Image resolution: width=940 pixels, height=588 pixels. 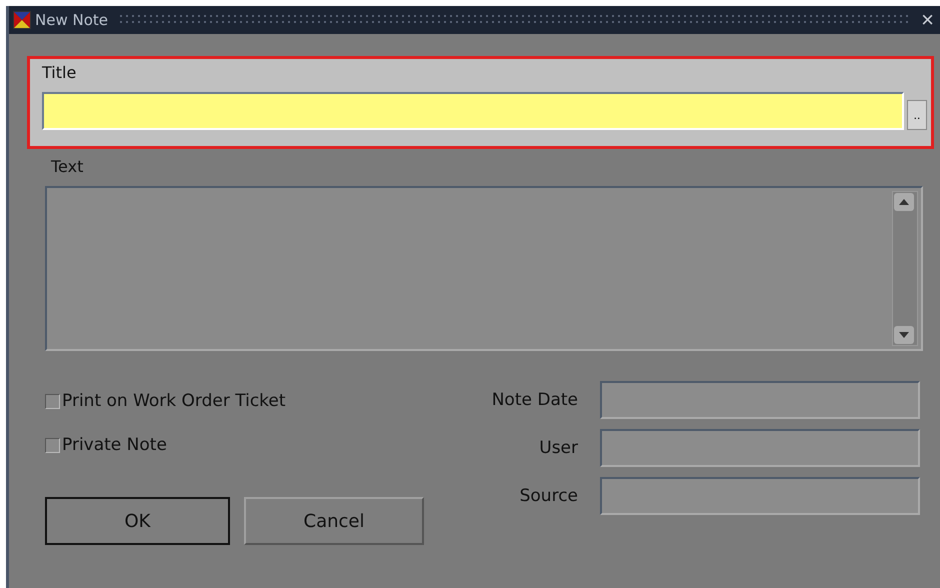 I want to click on text-label: Text, so click(x=67, y=166).